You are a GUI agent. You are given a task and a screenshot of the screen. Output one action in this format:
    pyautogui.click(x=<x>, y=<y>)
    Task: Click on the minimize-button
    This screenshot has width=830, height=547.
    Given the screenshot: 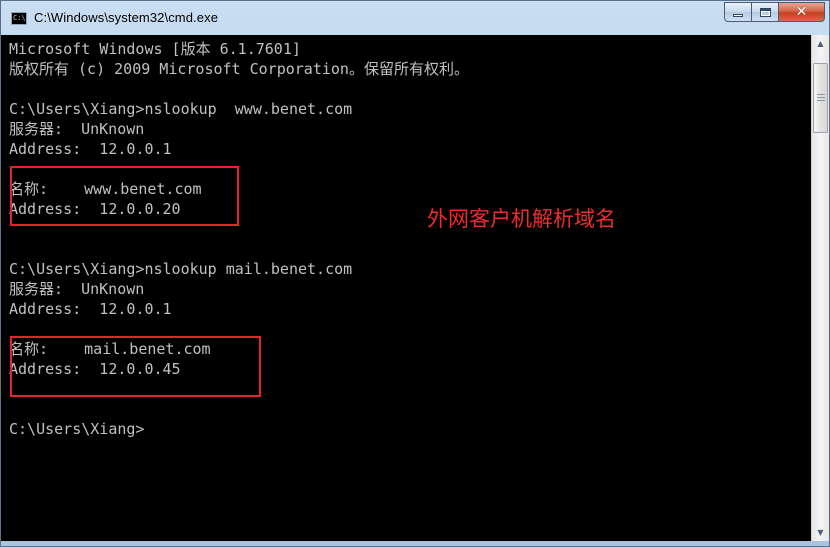 What is the action you would take?
    pyautogui.click(x=738, y=12)
    